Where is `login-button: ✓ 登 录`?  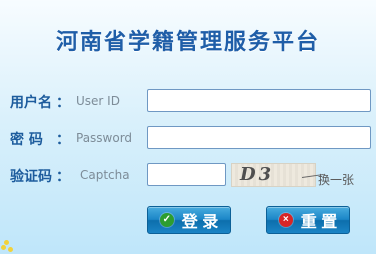 login-button: ✓ 登 录 is located at coordinates (189, 220).